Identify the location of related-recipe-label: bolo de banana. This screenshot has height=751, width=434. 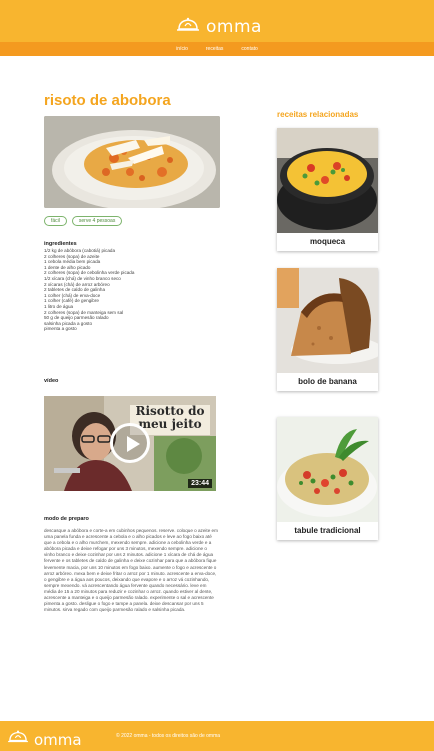
(327, 381).